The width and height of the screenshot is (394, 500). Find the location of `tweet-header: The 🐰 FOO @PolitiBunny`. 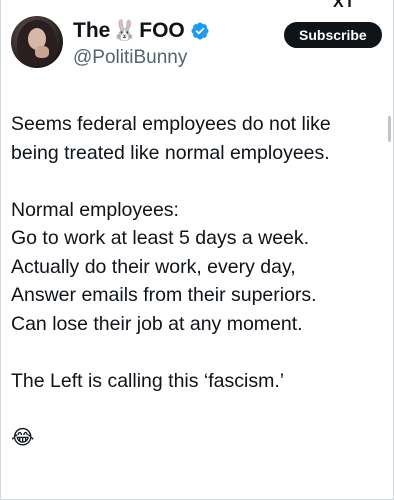

tweet-header: The 🐰 FOO @PolitiBunny is located at coordinates (110, 42).